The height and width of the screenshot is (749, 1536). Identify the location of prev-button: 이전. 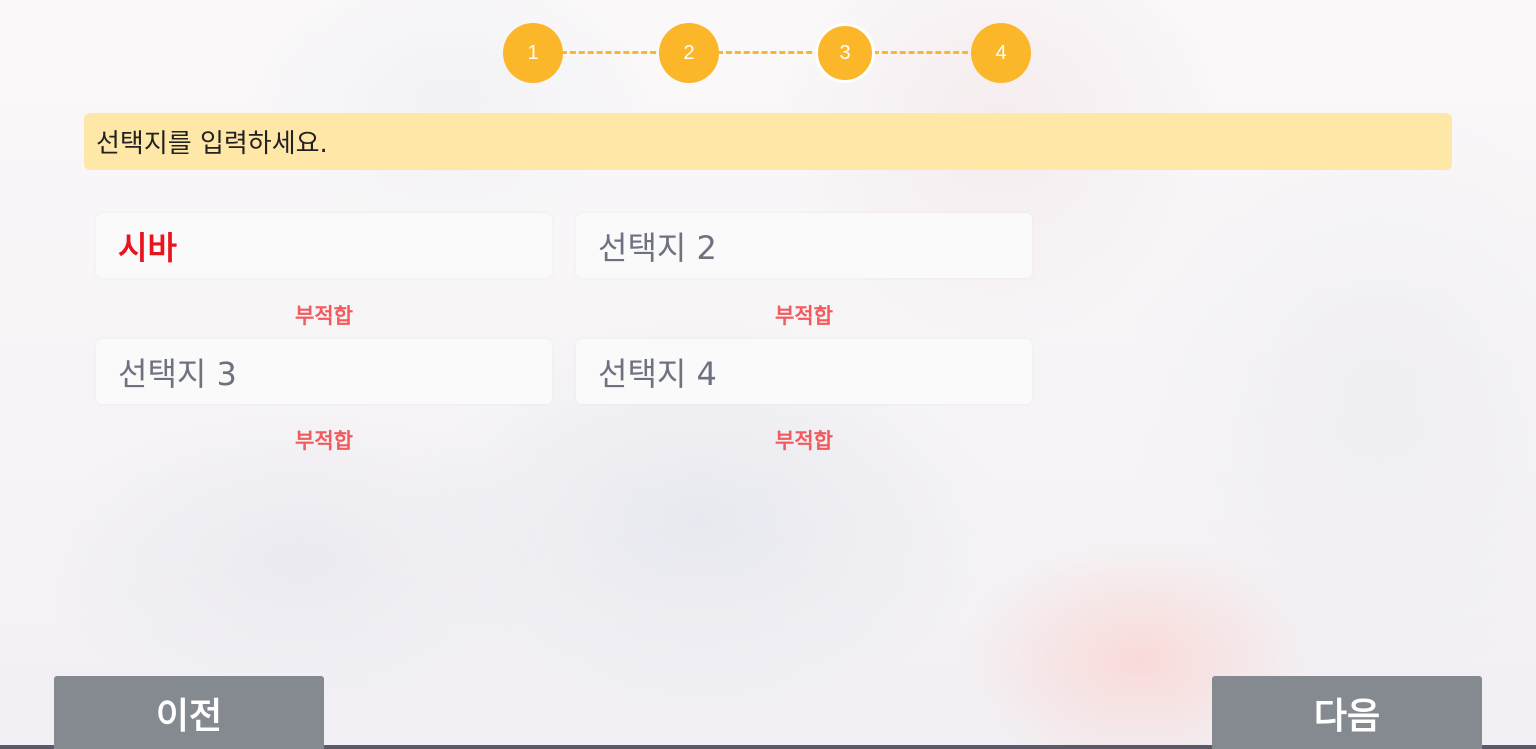
(189, 712).